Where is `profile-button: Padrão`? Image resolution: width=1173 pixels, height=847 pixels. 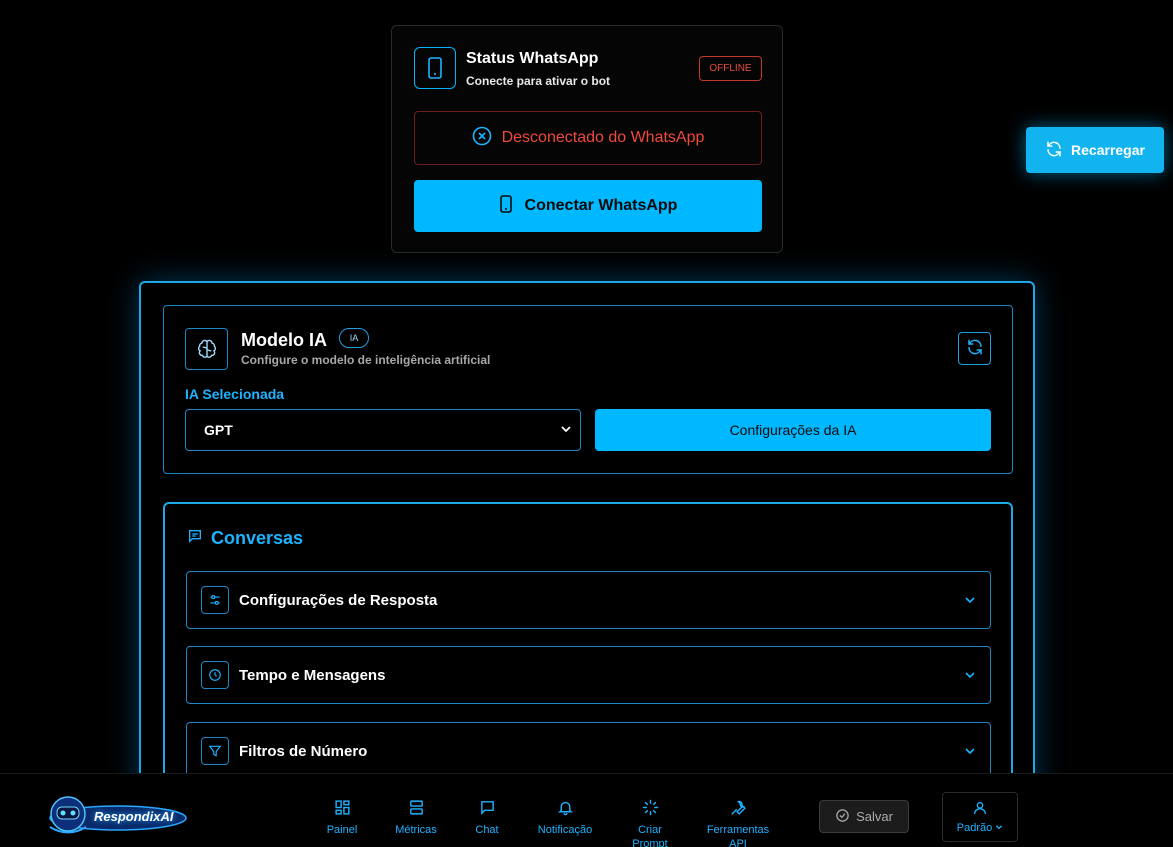
profile-button: Padrão is located at coordinates (980, 817).